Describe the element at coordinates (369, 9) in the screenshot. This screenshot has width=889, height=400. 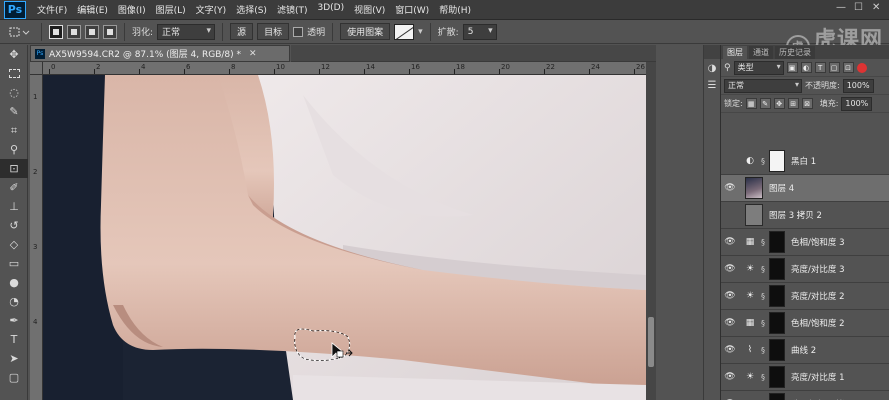
I see `menu-item: 视图(V)` at that location.